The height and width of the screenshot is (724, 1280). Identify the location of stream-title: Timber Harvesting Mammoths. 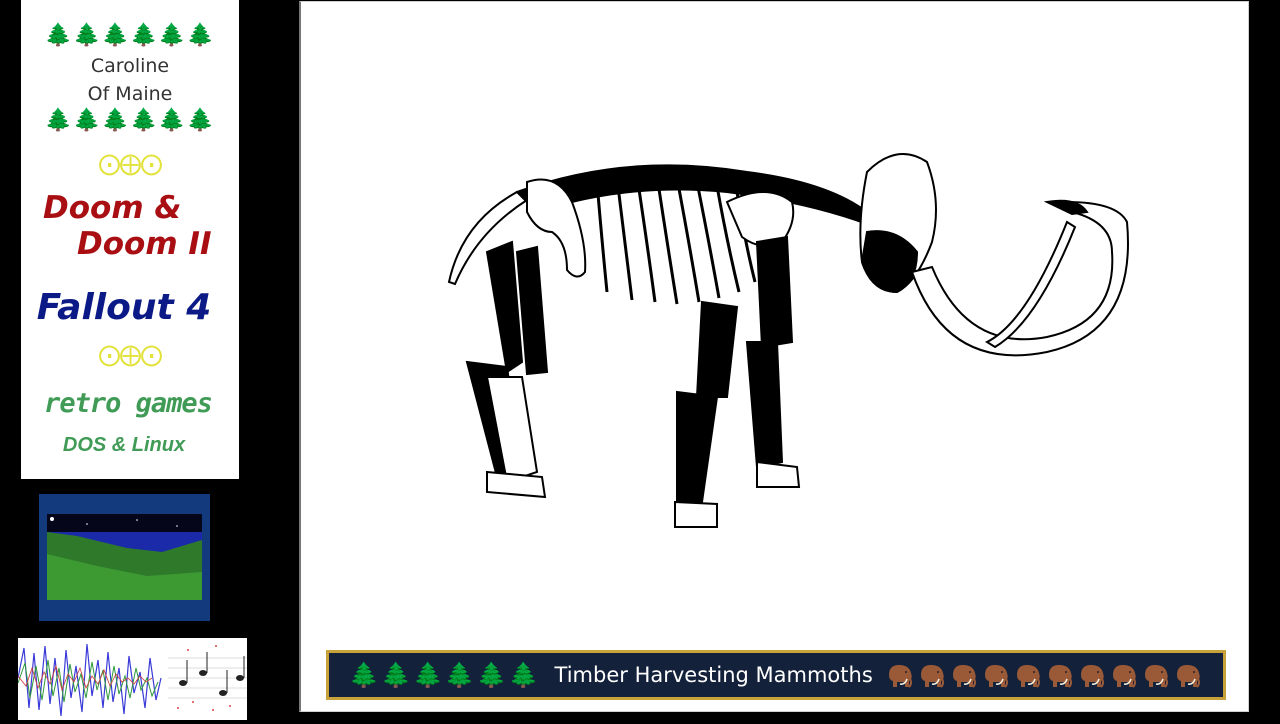
(713, 675).